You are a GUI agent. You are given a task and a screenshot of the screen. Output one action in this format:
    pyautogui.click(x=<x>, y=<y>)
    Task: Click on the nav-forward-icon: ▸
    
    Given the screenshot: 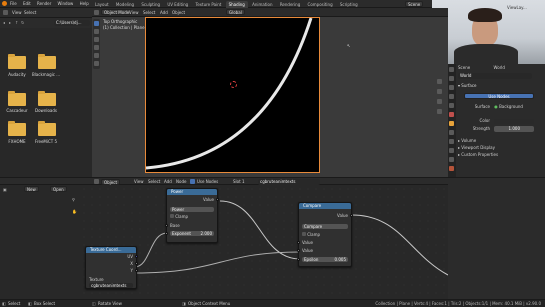 What is the action you would take?
    pyautogui.click(x=10, y=22)
    